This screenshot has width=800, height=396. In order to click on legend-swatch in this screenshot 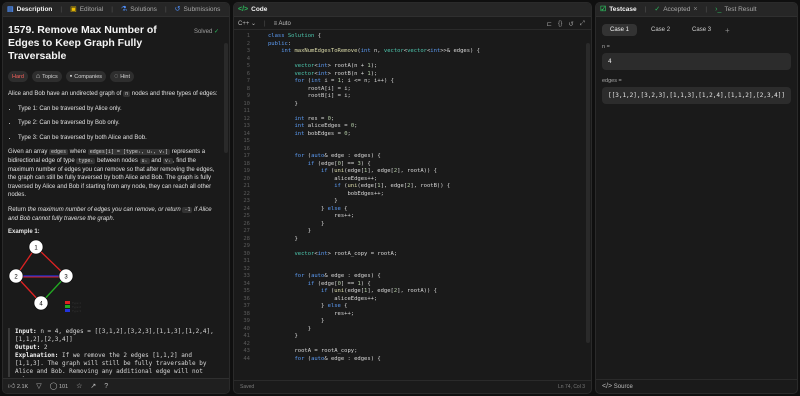, I will do `click(67, 307)`.